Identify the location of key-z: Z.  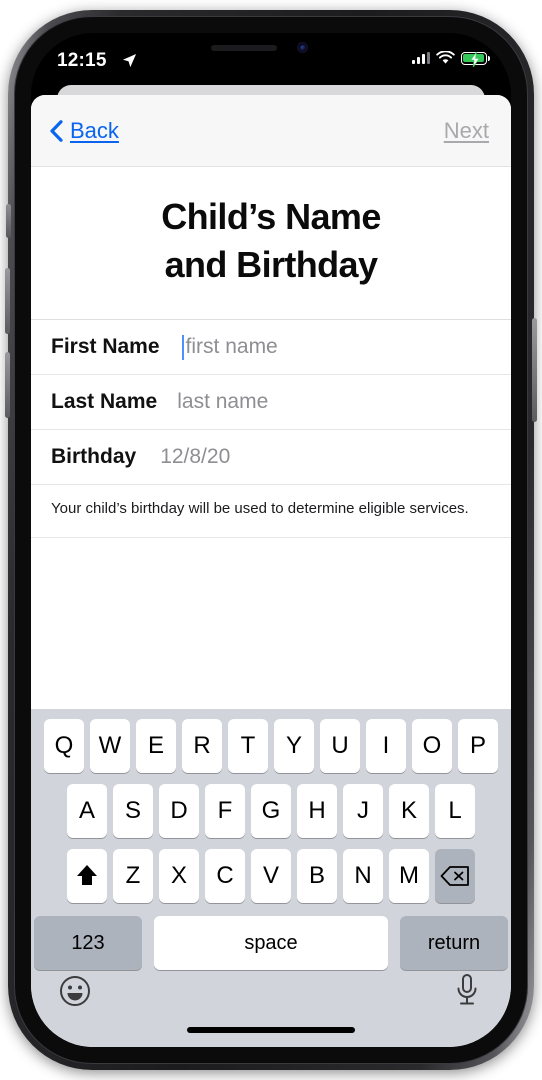
(133, 876).